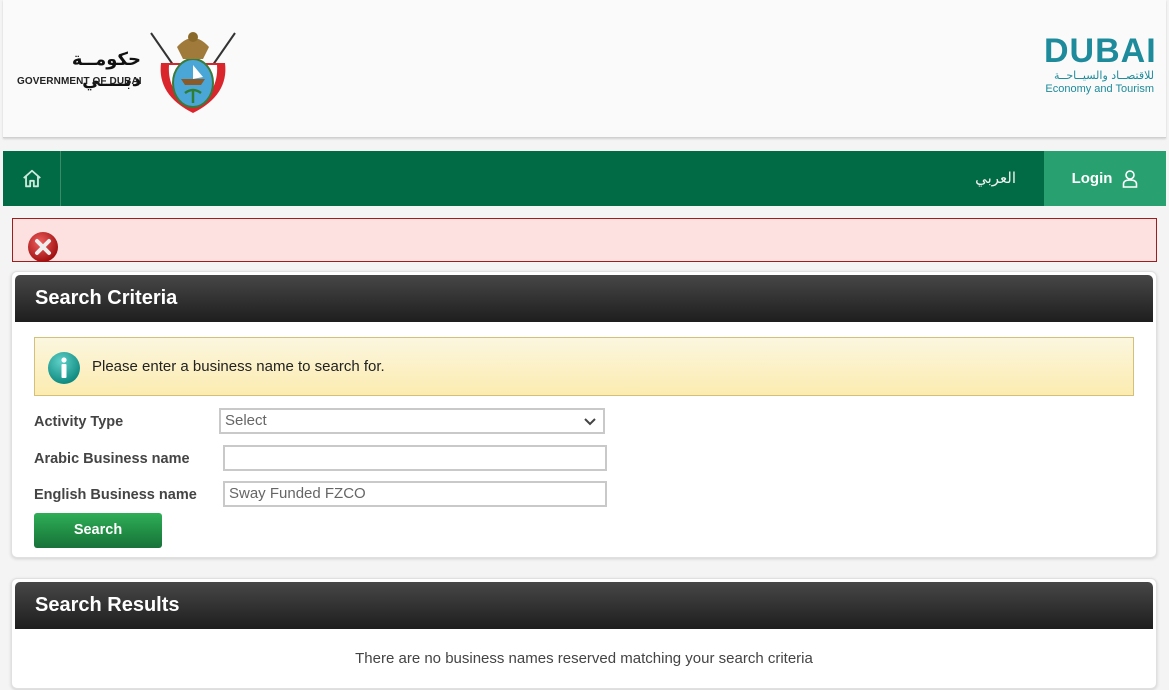 The height and width of the screenshot is (690, 1169). Describe the element at coordinates (130, 71) in the screenshot. I see `government-of-dubai-logo: حكومــة دبــــي GOVERNMENT OF DUBAI` at that location.